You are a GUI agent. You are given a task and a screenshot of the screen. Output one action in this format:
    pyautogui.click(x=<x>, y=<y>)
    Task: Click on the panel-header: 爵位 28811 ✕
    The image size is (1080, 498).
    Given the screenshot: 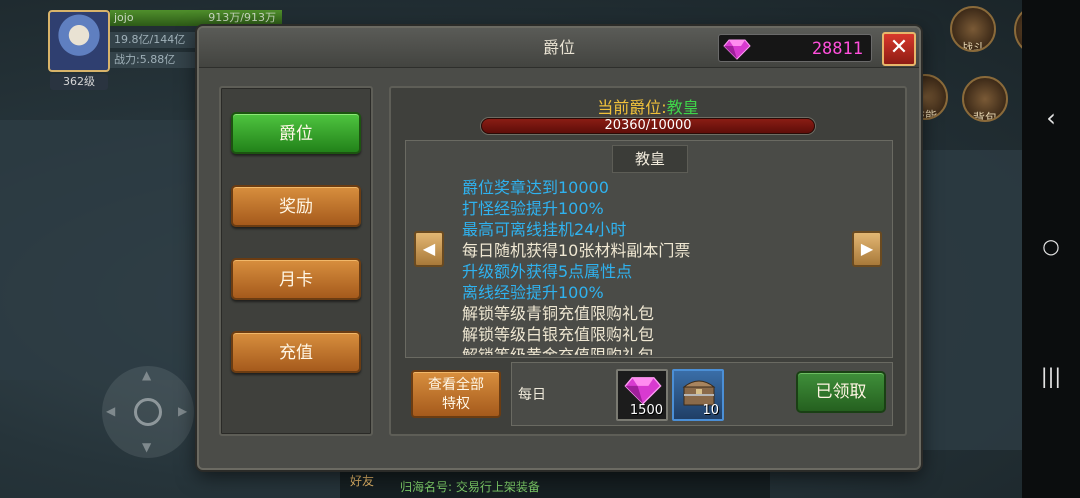 What is the action you would take?
    pyautogui.click(x=559, y=48)
    